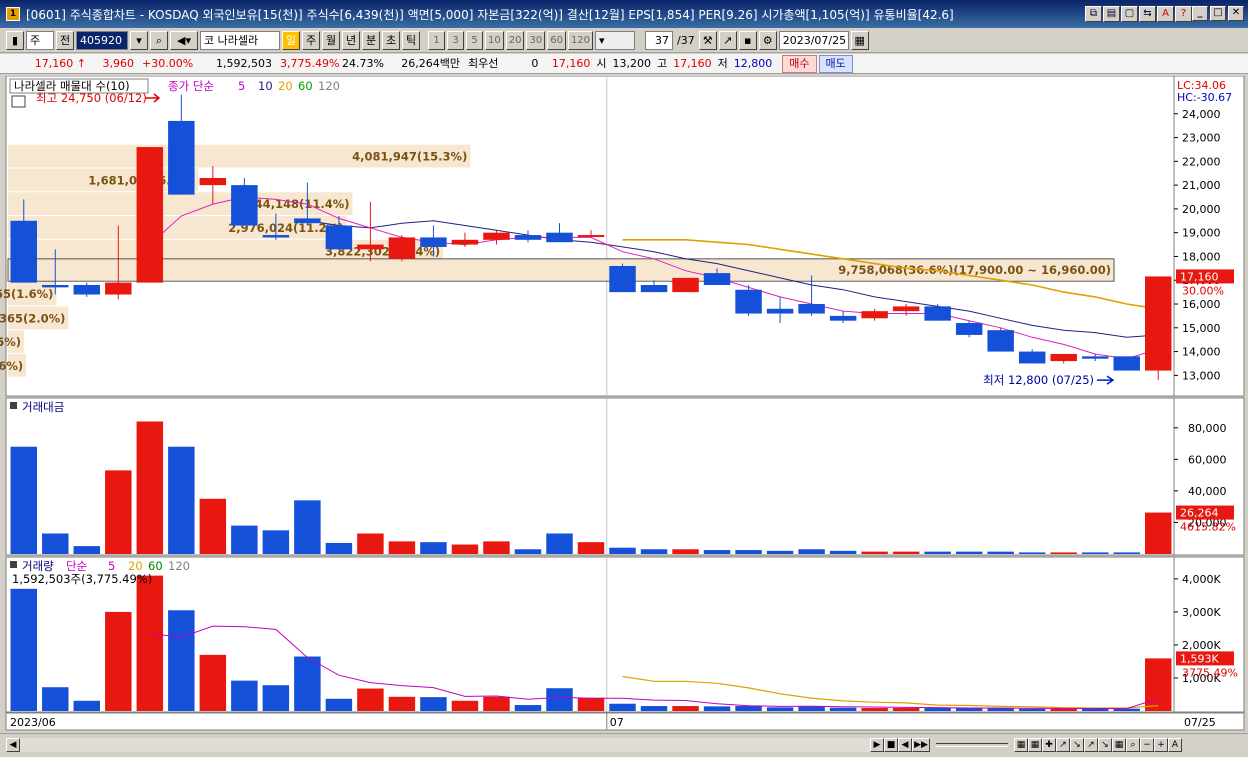  I want to click on save-icon: ▪, so click(747, 40).